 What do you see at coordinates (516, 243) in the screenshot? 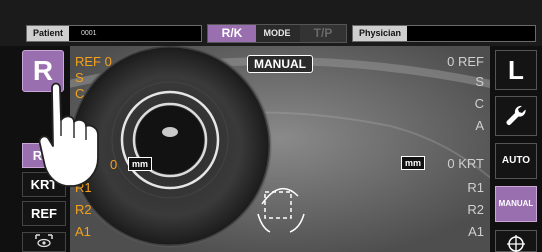
I see `target-icon` at bounding box center [516, 243].